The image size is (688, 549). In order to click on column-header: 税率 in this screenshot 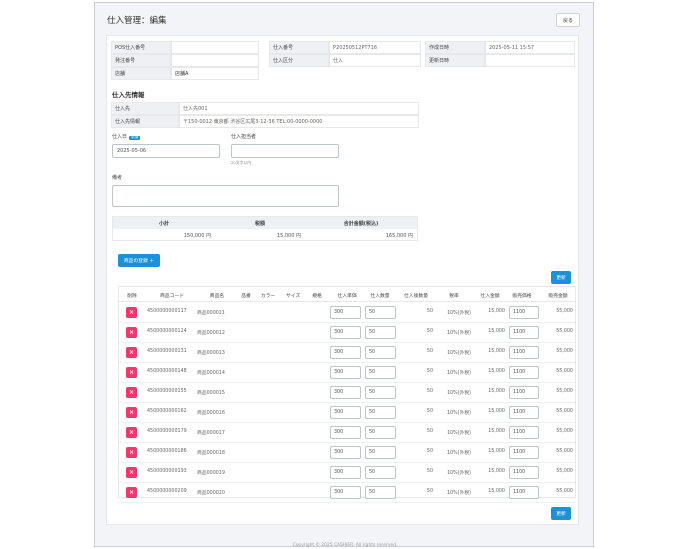, I will do `click(454, 296)`.